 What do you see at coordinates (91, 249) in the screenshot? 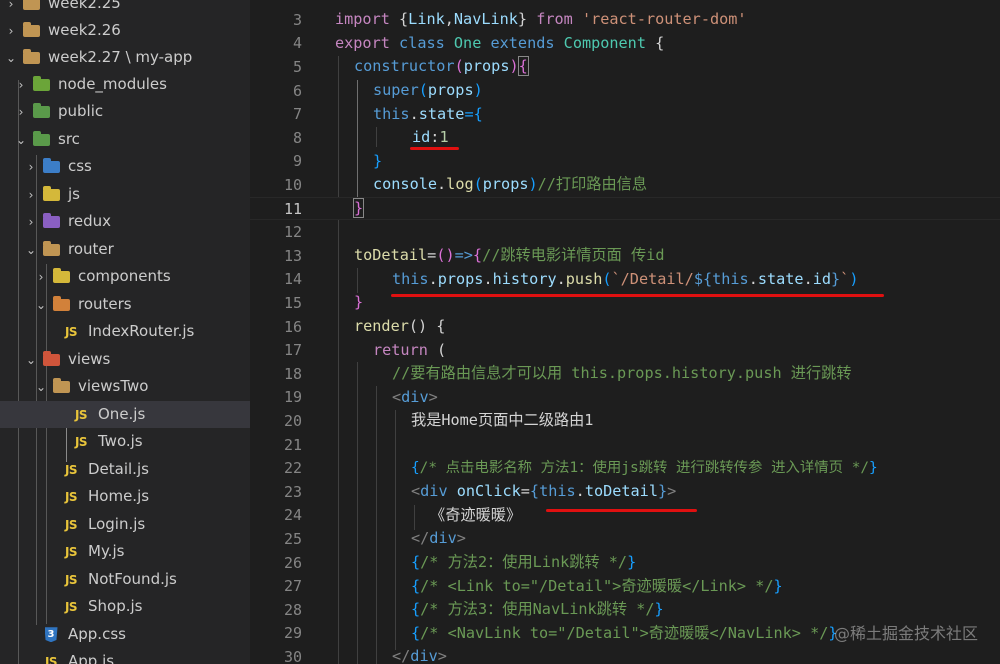
I see `tree-item-label: router` at bounding box center [91, 249].